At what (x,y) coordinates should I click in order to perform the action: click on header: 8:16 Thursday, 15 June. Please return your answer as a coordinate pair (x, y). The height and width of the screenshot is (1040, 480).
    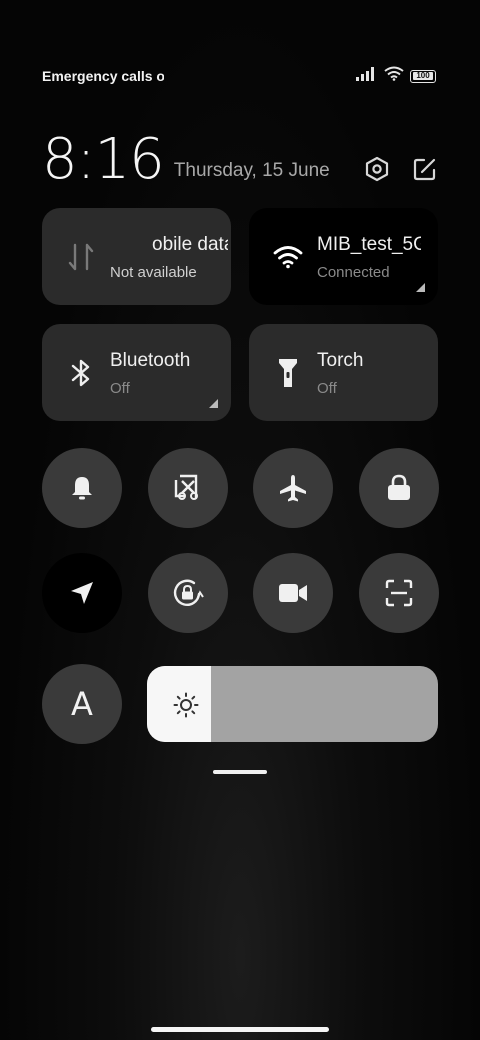
    Looking at the image, I should click on (240, 153).